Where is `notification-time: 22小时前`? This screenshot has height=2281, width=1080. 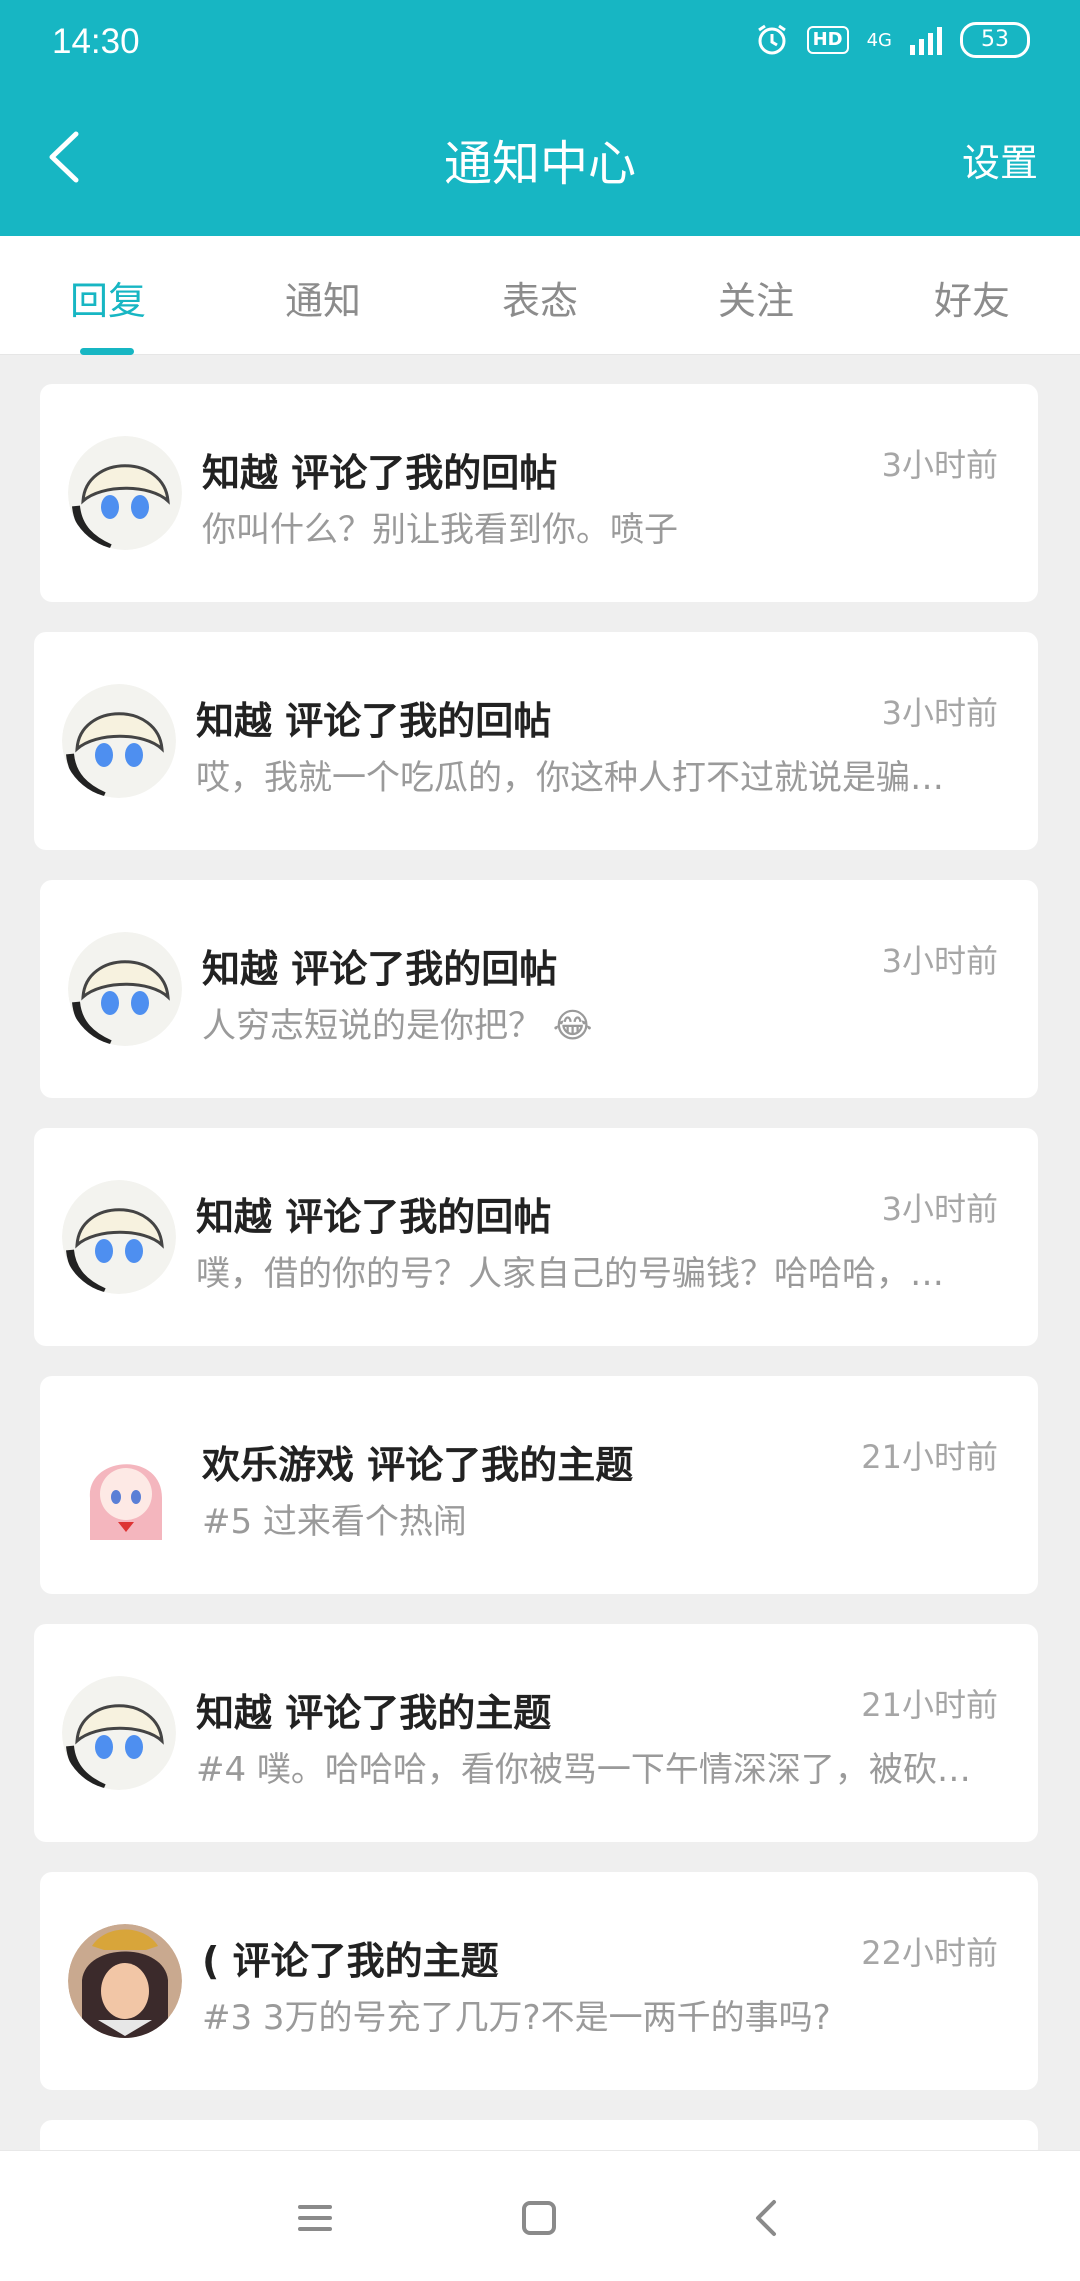 notification-time: 22小时前 is located at coordinates (929, 1953).